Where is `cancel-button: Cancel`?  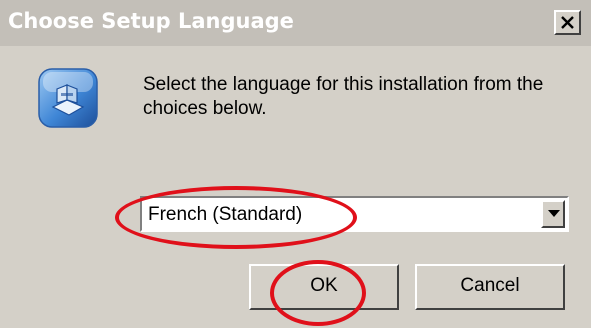
cancel-button: Cancel is located at coordinates (490, 287).